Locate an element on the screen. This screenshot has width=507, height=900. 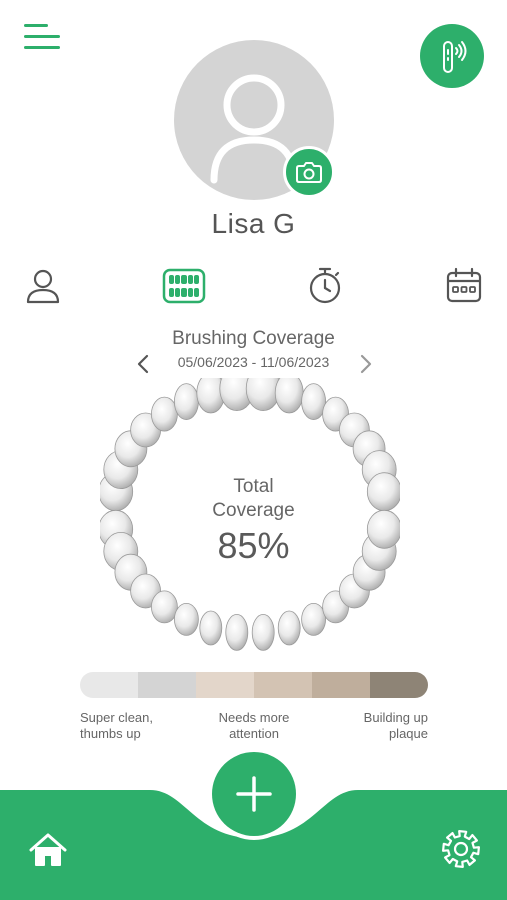
add-button is located at coordinates (254, 794).